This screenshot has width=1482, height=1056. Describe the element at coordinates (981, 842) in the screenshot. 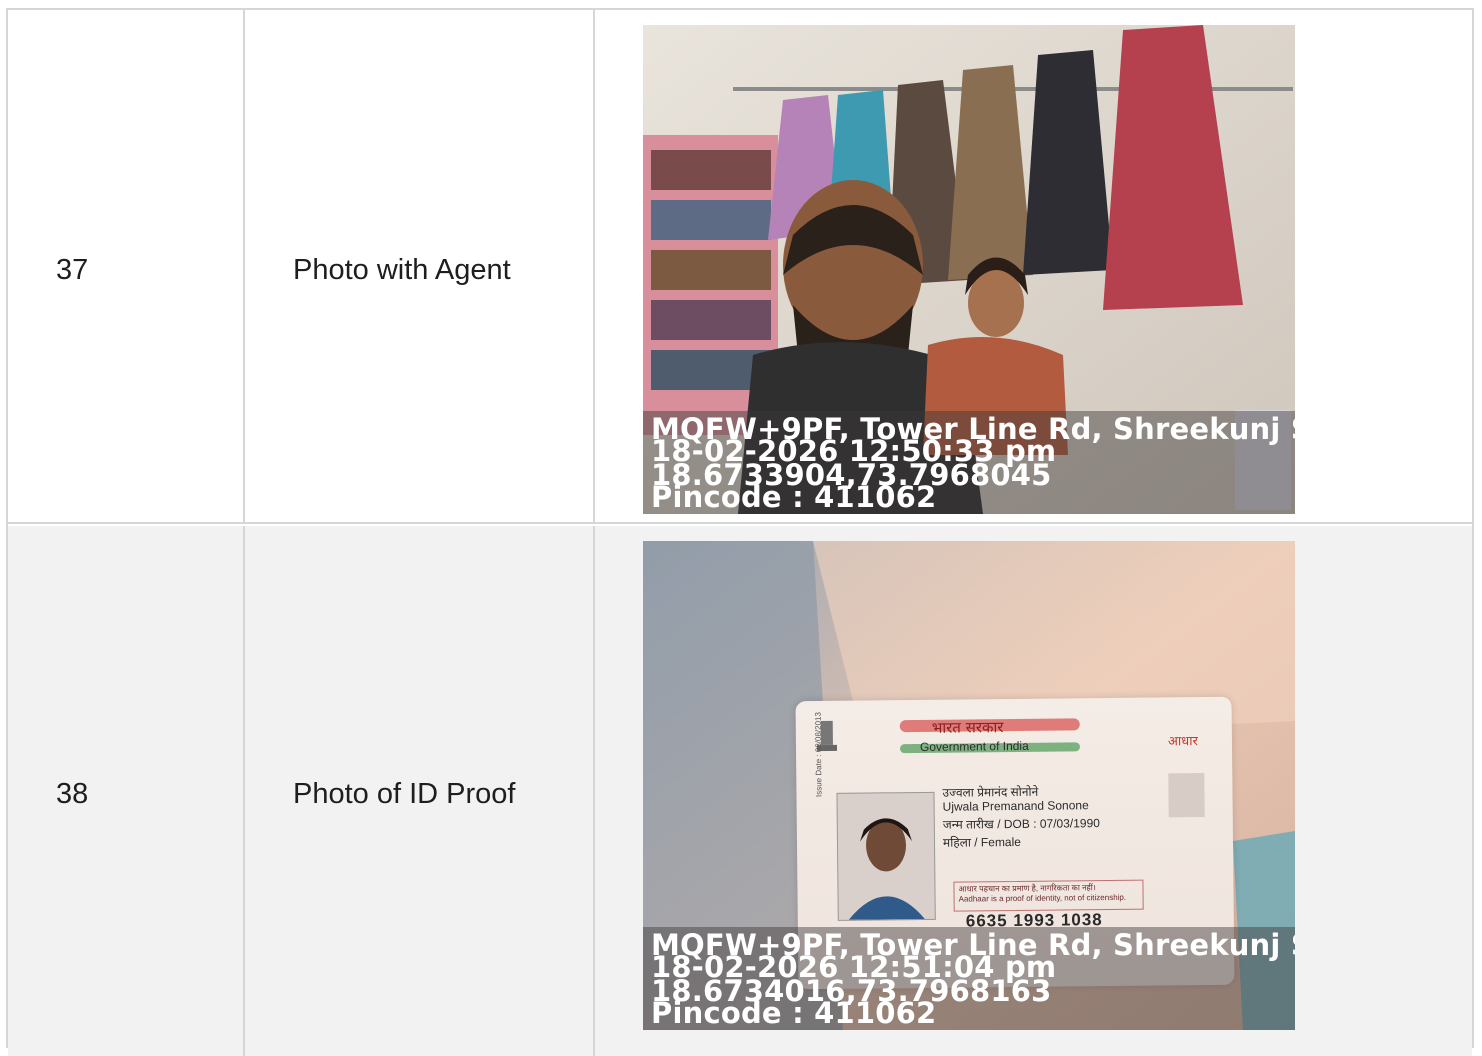

I see `gender: महिला / Female` at that location.